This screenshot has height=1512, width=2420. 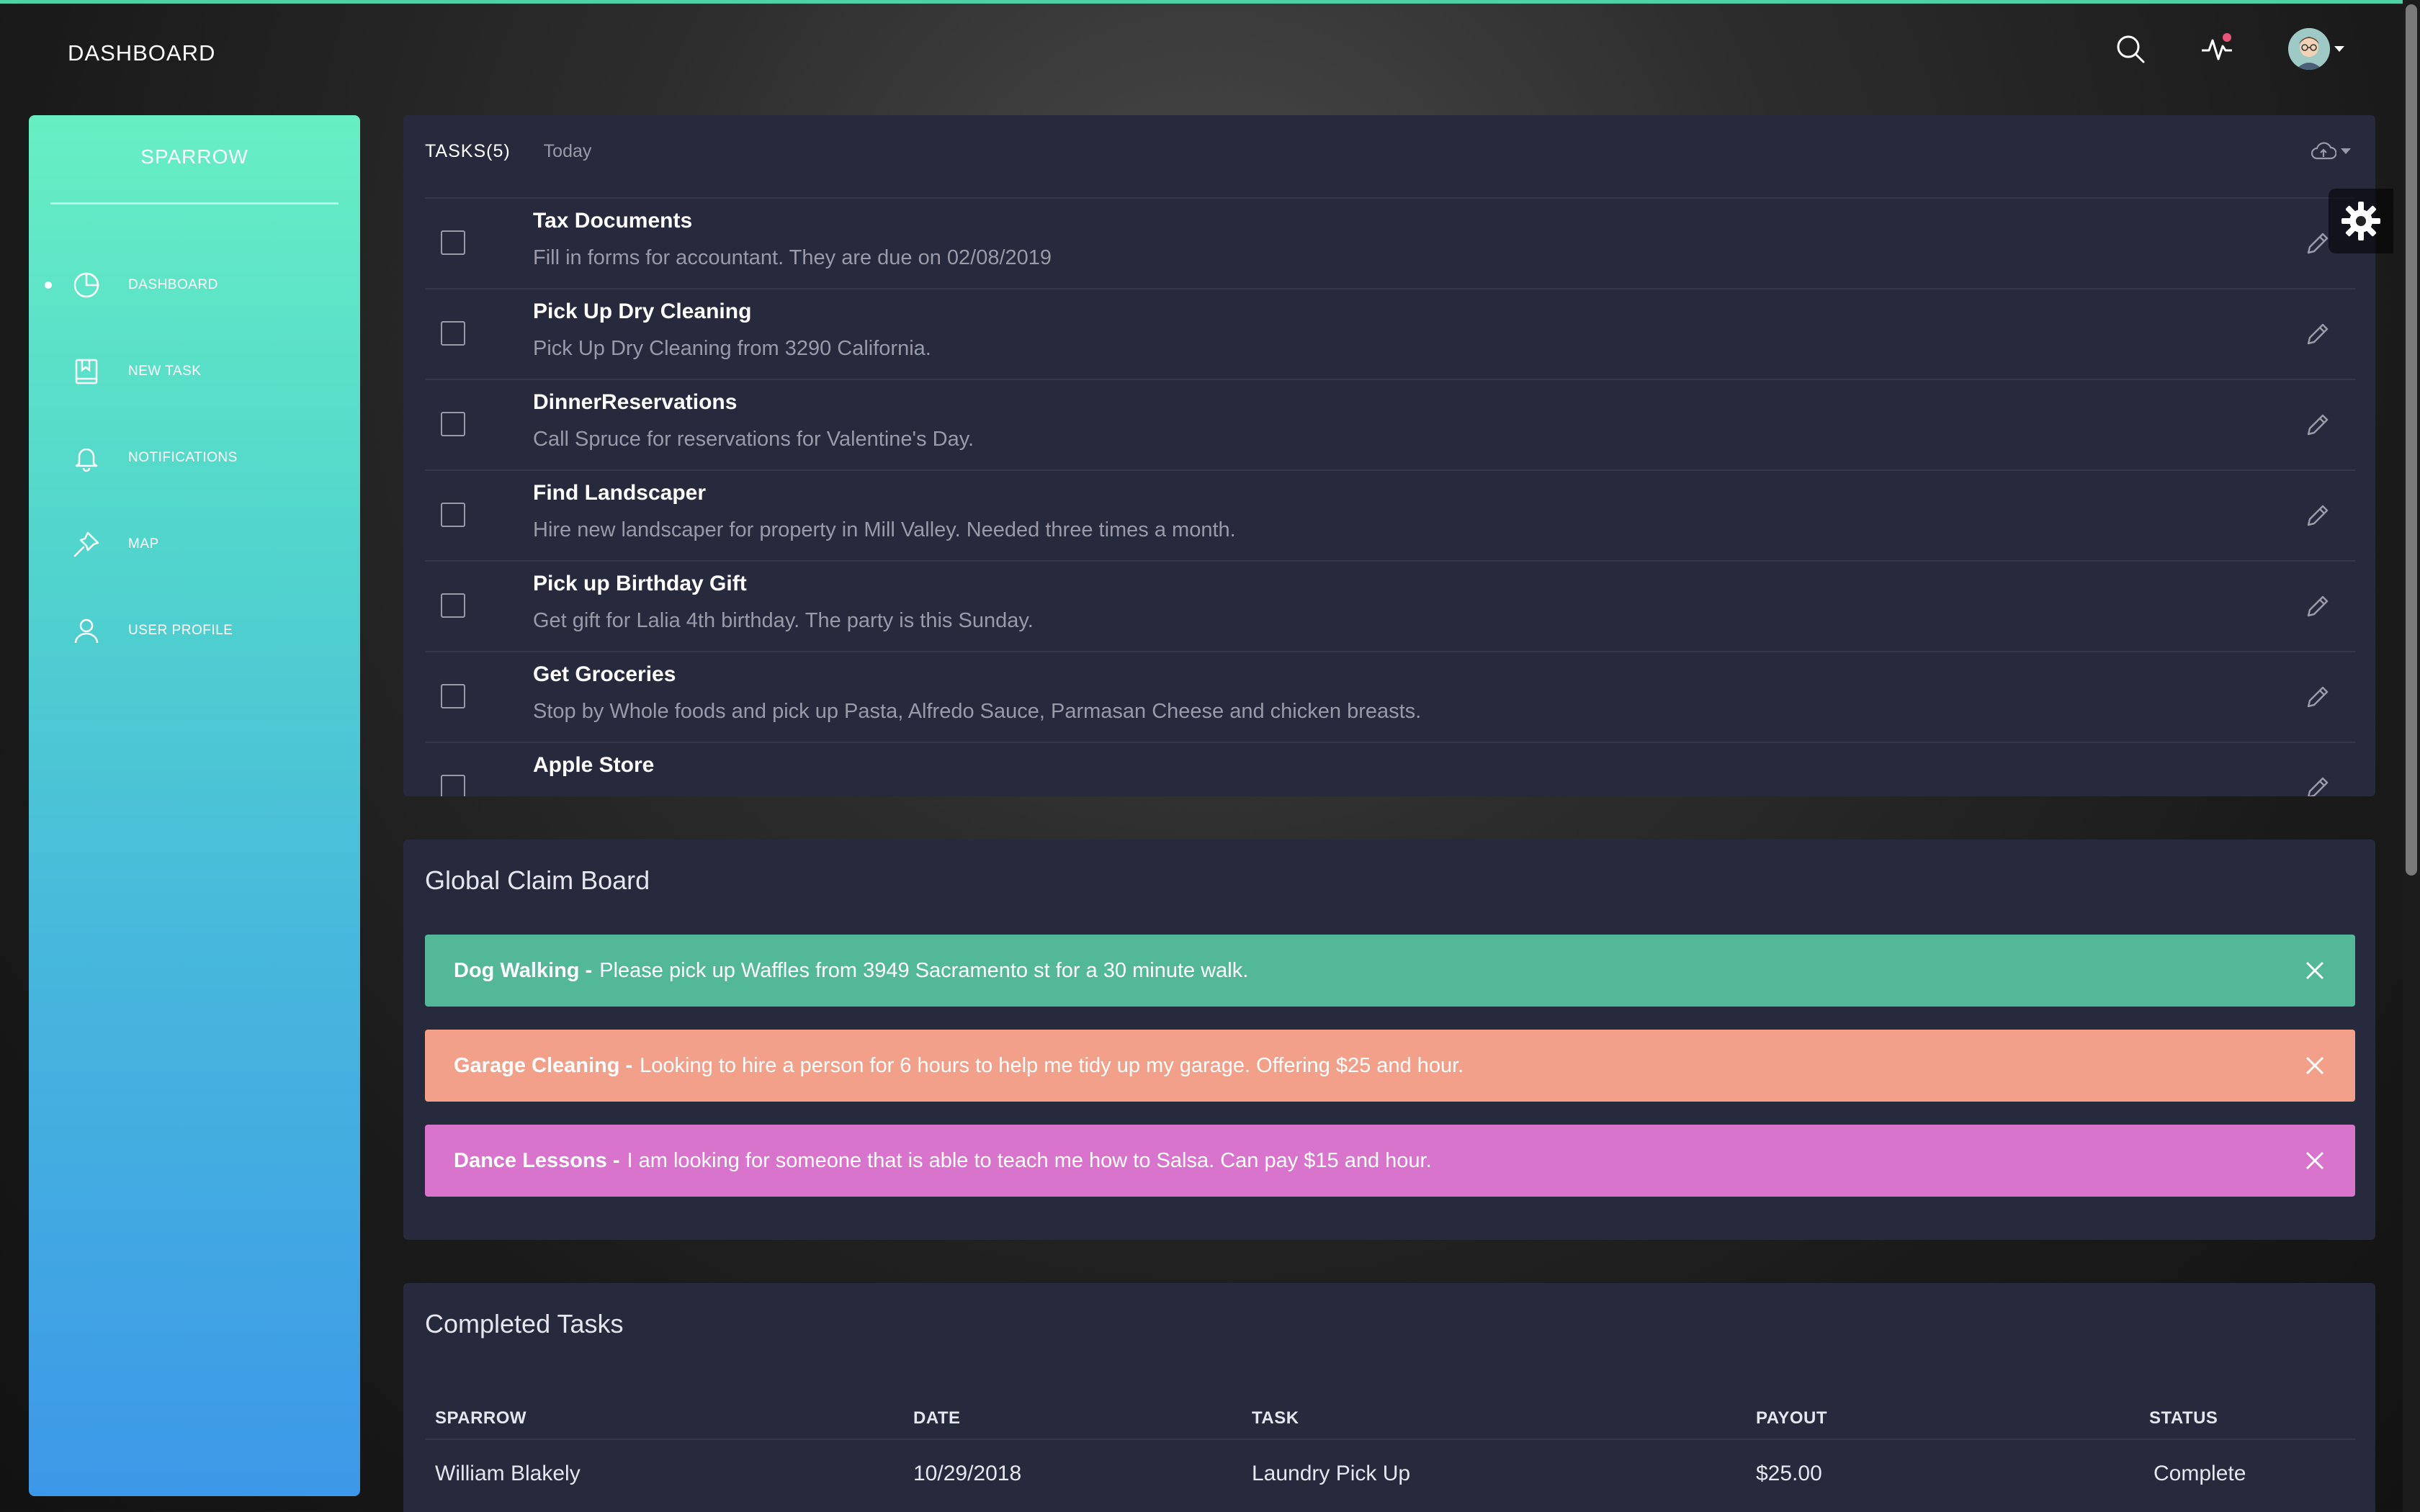 What do you see at coordinates (524, 1323) in the screenshot?
I see `completed-tasks-title: Completed Tasks` at bounding box center [524, 1323].